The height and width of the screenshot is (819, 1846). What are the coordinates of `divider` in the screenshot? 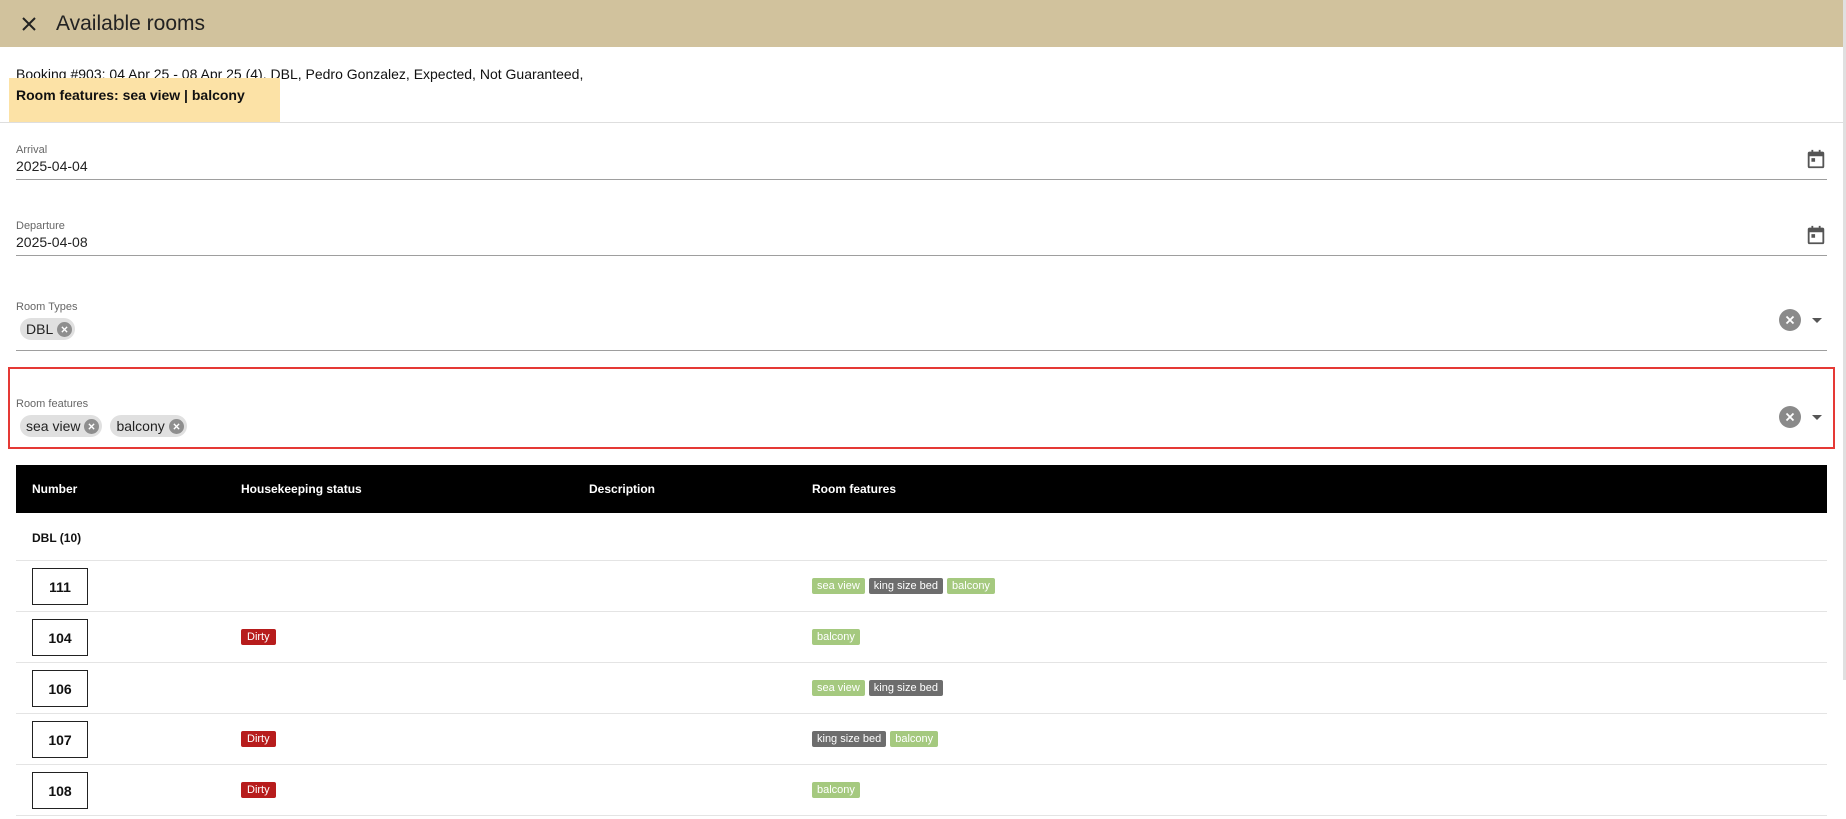 It's located at (921, 122).